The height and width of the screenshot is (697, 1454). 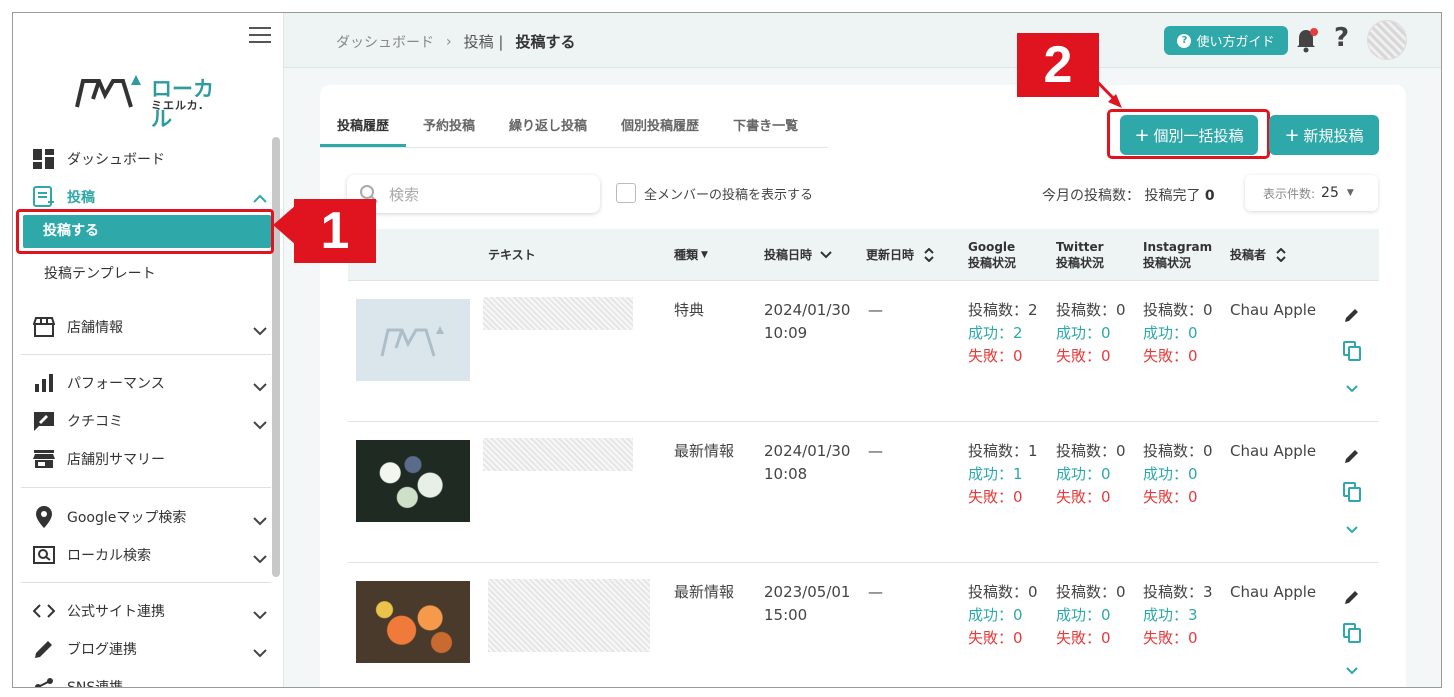 What do you see at coordinates (1170, 615) in the screenshot?
I see `instagram-success: 成功：3` at bounding box center [1170, 615].